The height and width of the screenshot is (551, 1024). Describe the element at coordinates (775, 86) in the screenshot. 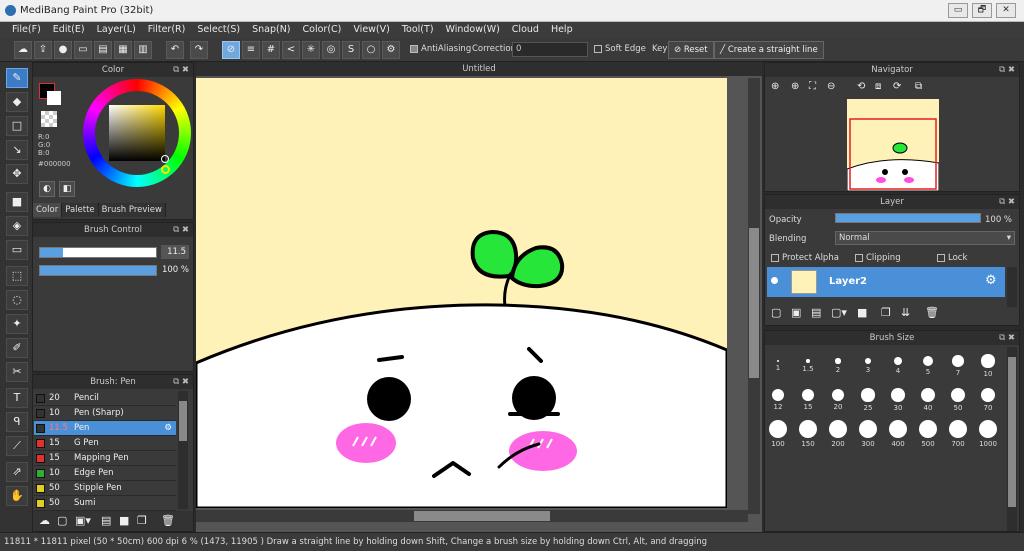

I see `zoom-in-icon: ⊕` at that location.